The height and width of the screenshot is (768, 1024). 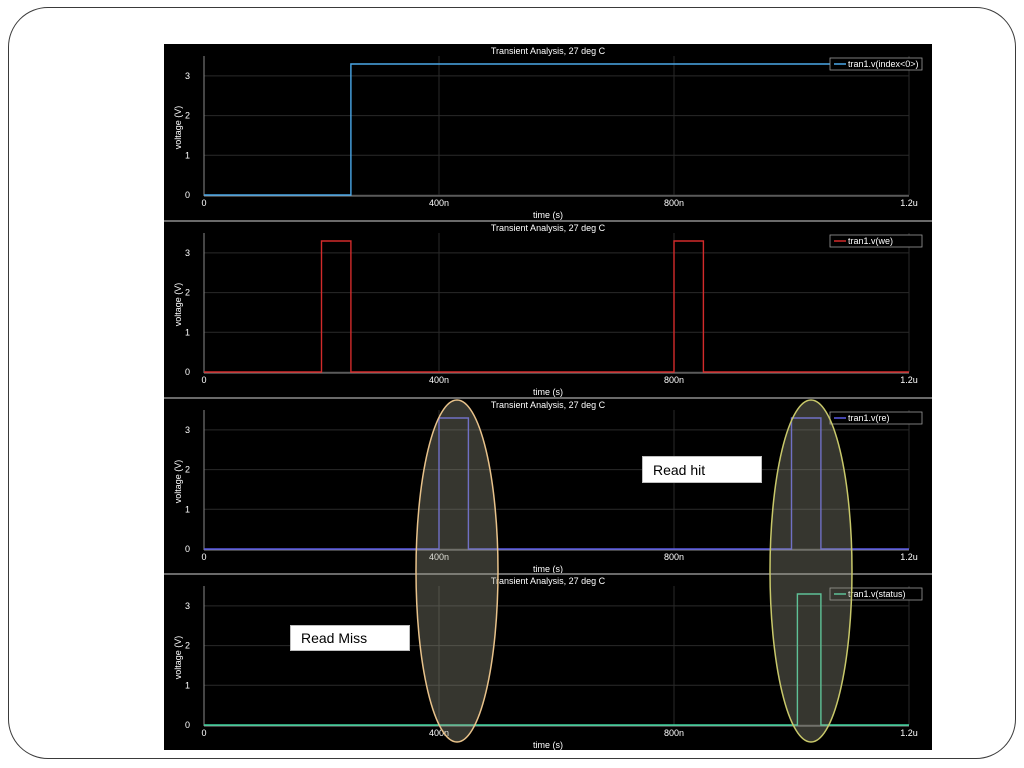 I want to click on read-hit-highlight-ellipse, so click(x=811, y=571).